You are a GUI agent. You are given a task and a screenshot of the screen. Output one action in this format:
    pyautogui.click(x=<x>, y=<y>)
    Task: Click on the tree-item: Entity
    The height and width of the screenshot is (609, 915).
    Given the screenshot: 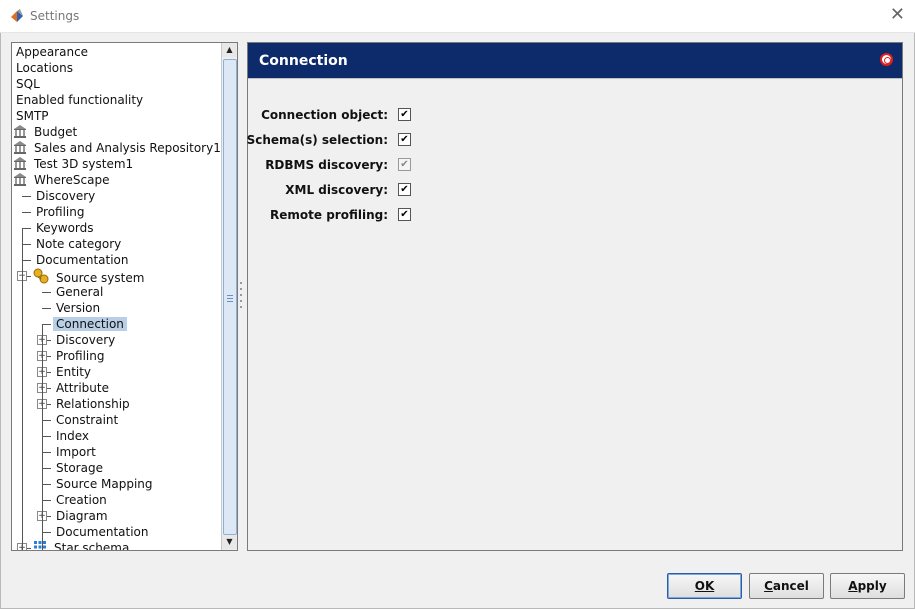 What is the action you would take?
    pyautogui.click(x=73, y=372)
    